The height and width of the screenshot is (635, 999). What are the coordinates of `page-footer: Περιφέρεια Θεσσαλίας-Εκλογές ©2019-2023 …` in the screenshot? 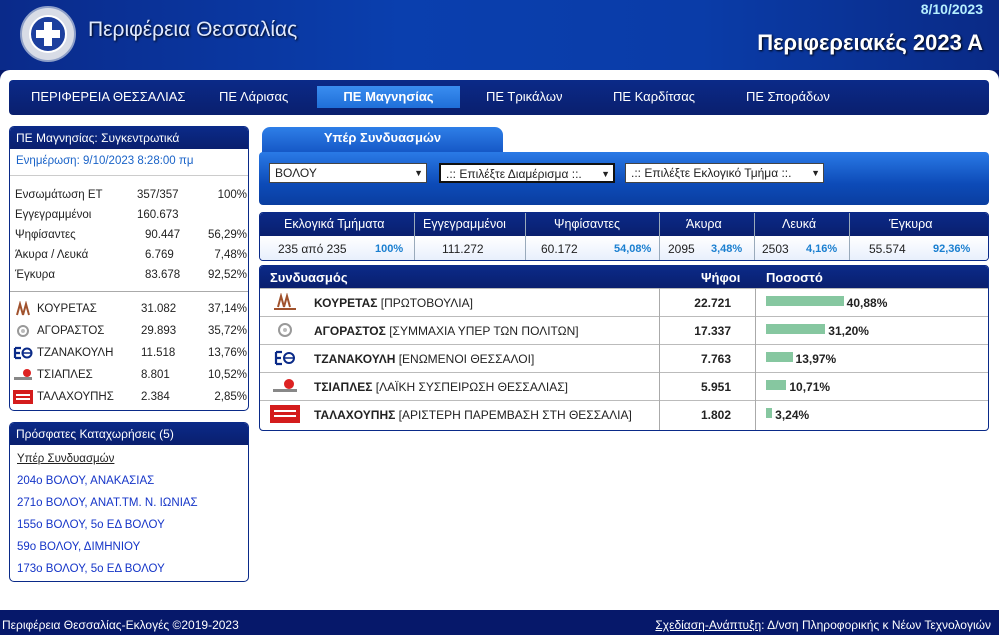 It's located at (499, 622).